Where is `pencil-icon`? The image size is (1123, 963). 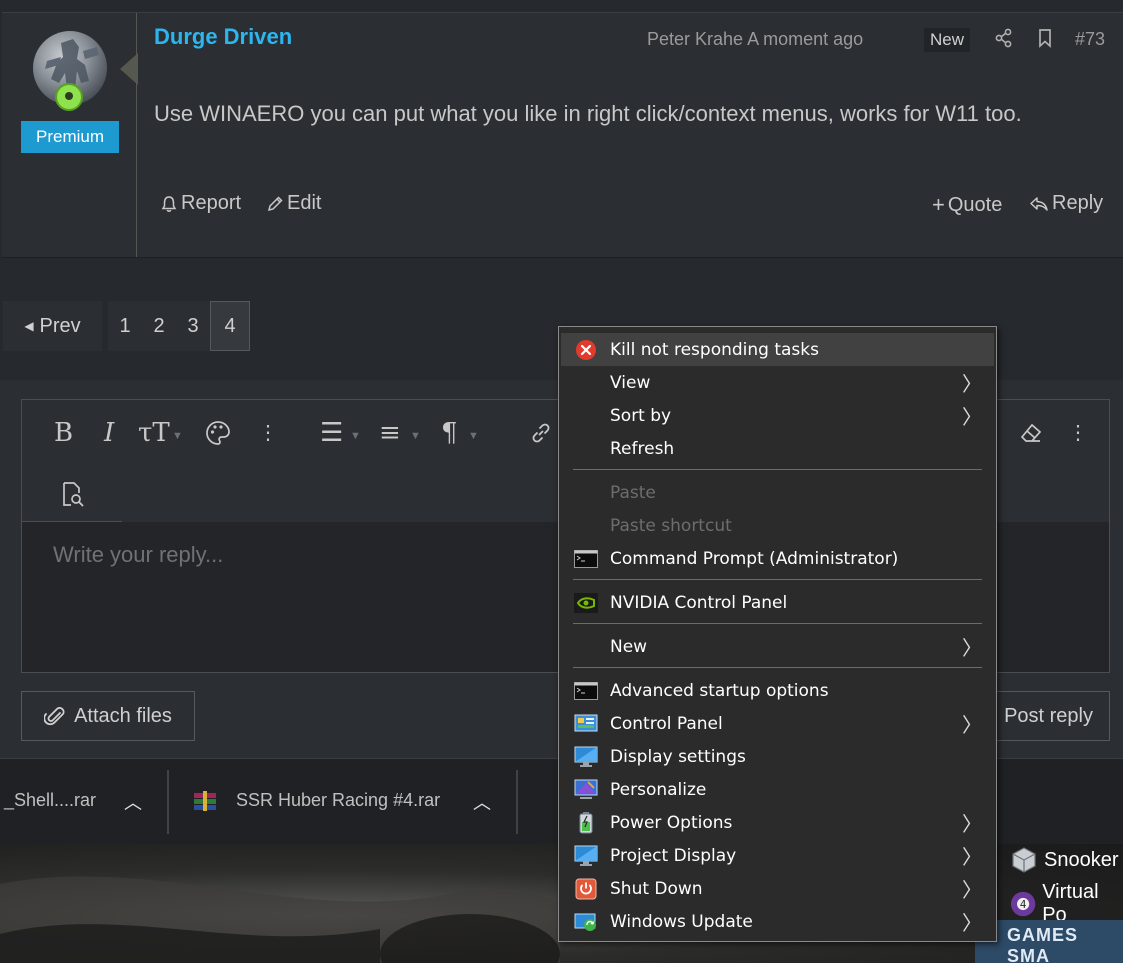 pencil-icon is located at coordinates (275, 203).